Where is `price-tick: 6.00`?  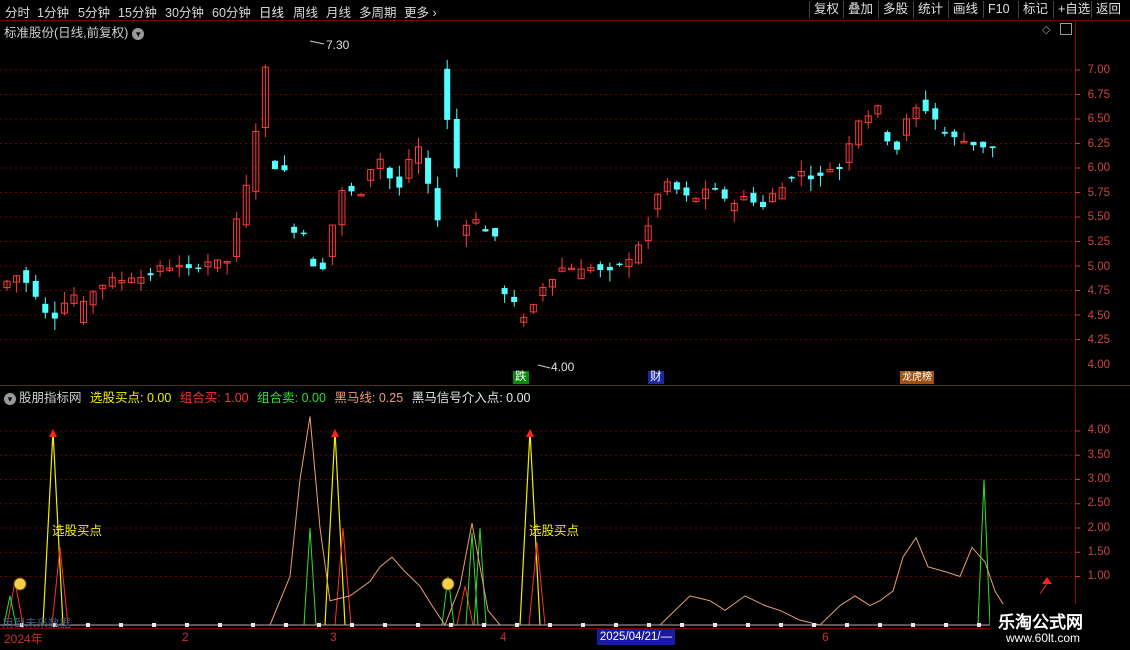 price-tick: 6.00 is located at coordinates (1098, 168).